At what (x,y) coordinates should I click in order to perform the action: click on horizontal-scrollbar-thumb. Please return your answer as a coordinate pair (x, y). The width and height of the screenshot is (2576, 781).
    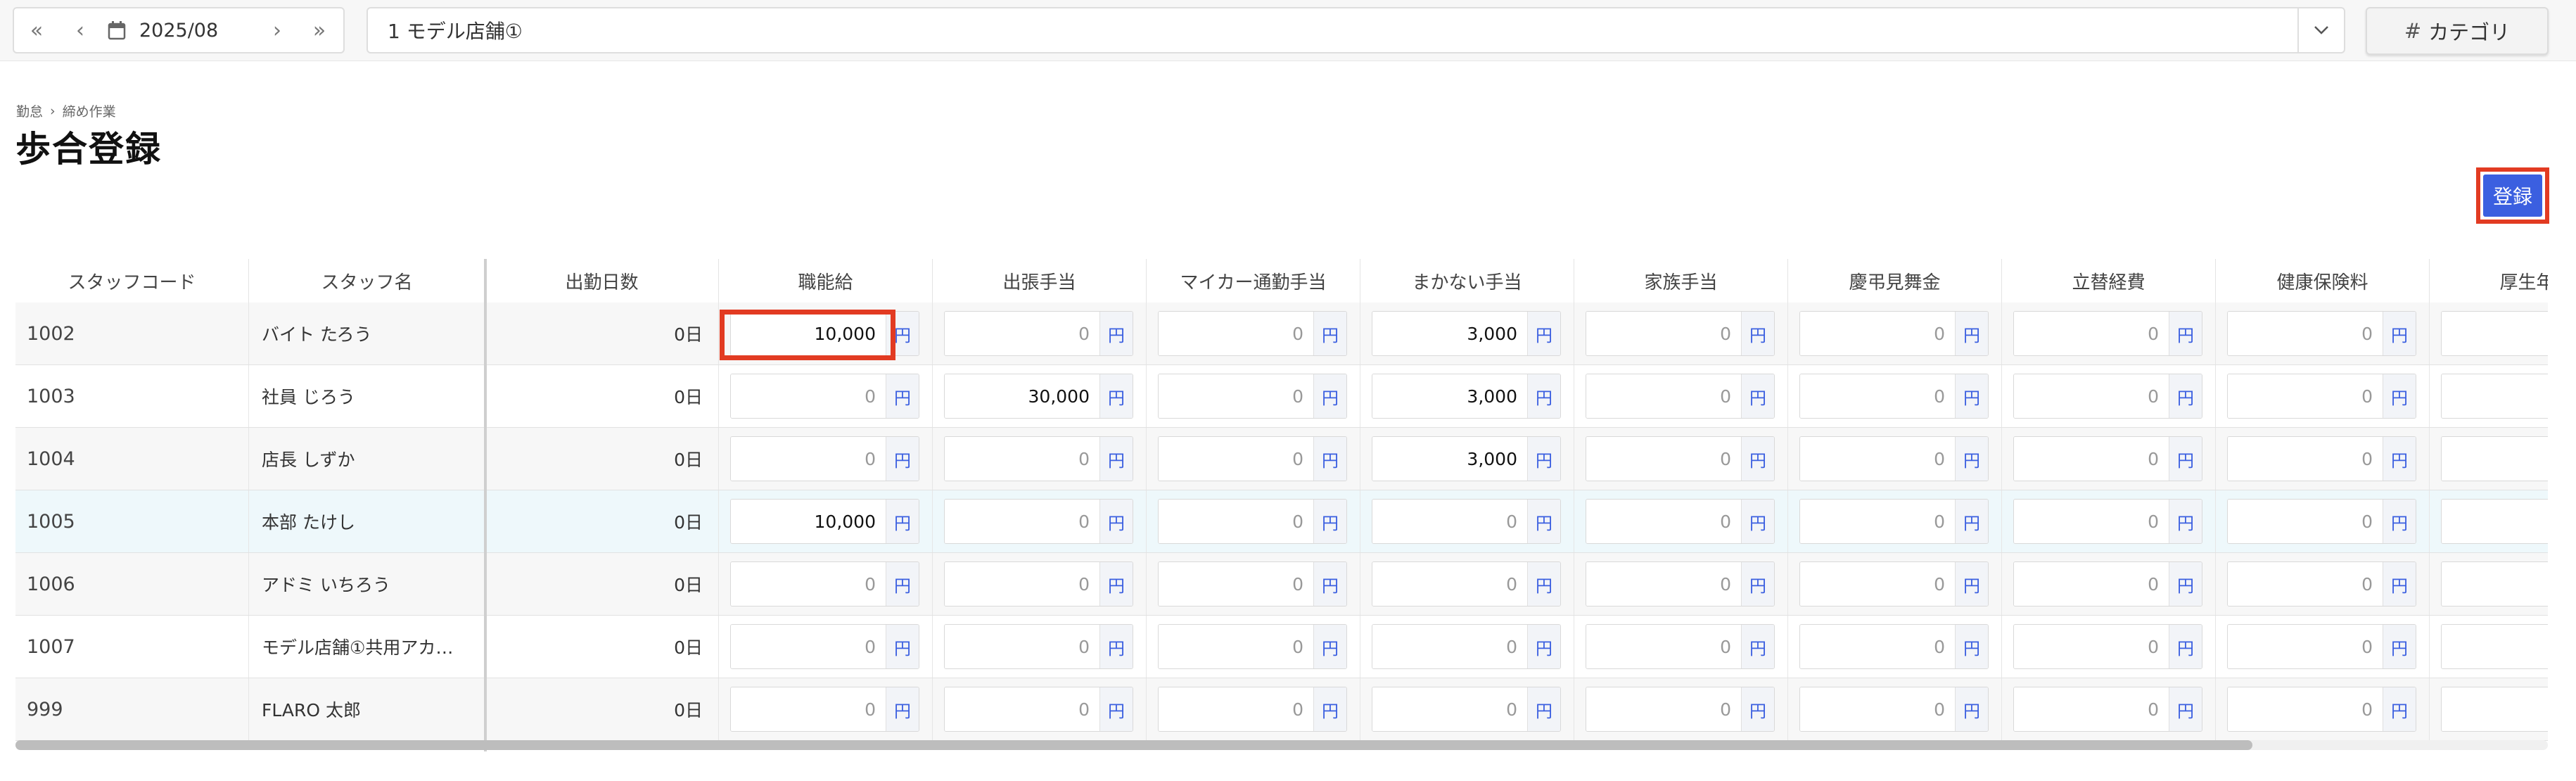
    Looking at the image, I should click on (1133, 745).